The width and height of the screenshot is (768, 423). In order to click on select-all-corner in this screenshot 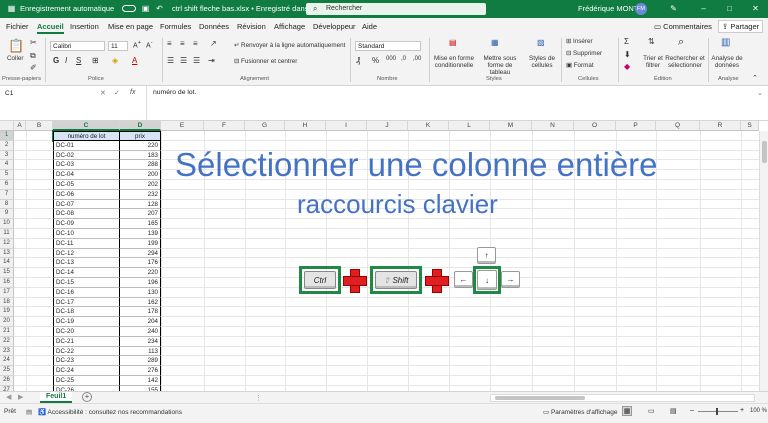, I will do `click(7, 126)`.